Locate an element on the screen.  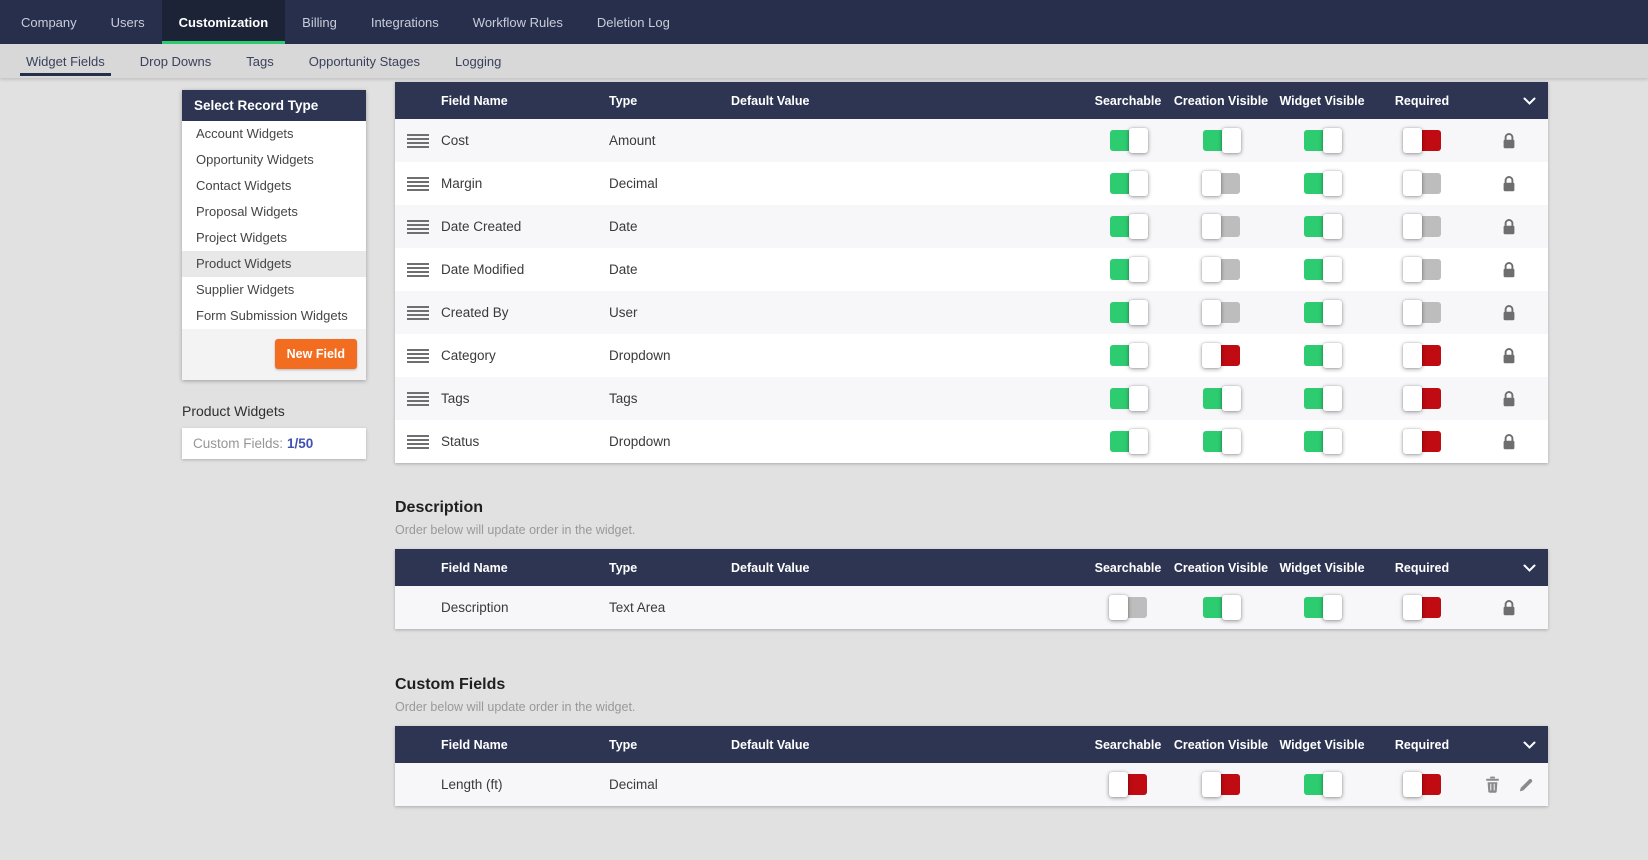
default-value-cell is located at coordinates (907, 226).